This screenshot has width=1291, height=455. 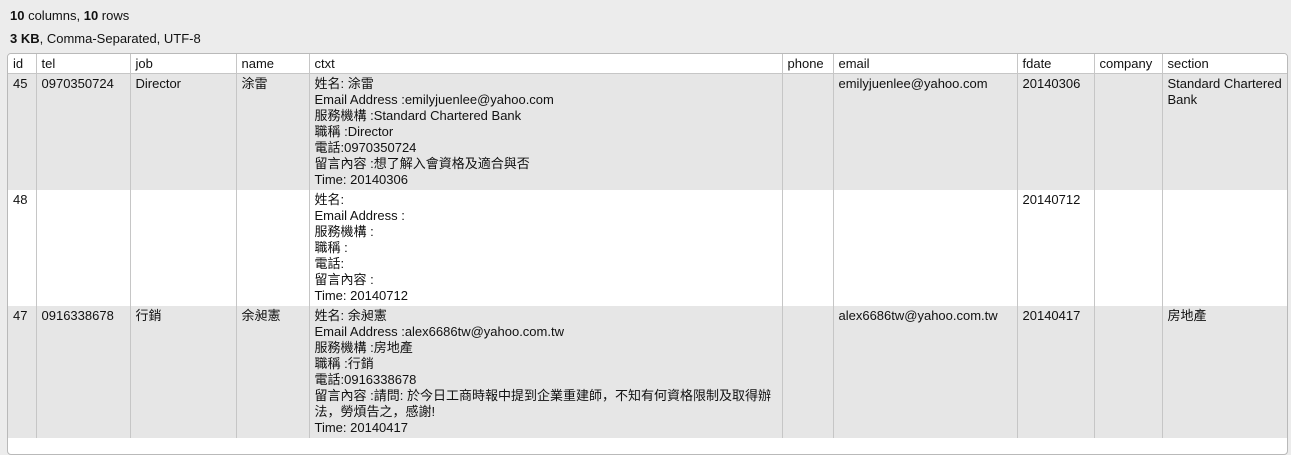 I want to click on cell-job: 行銷, so click(x=183, y=372).